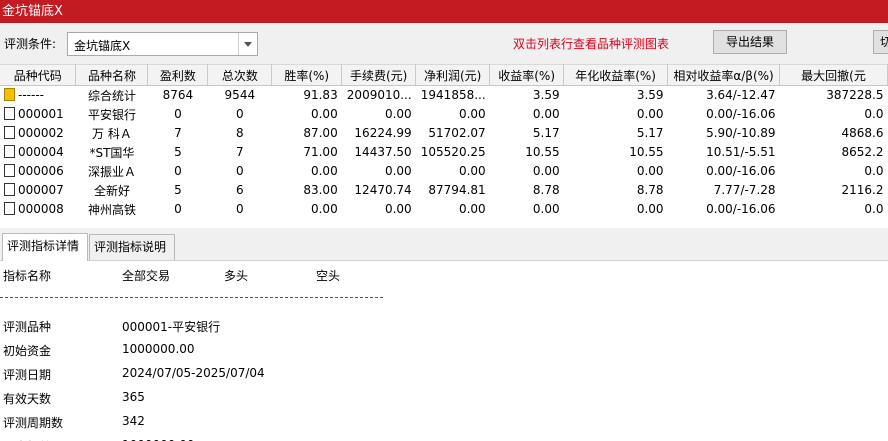  I want to click on row-total-count-text: 9544, so click(240, 95).